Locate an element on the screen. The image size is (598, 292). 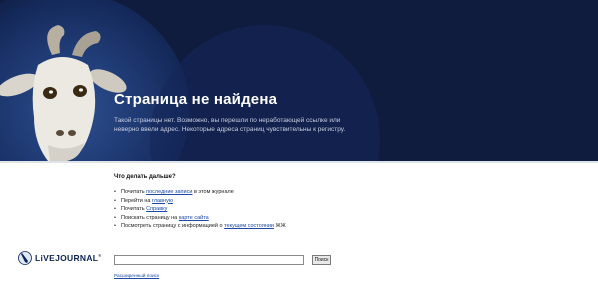
livejournal-logo: LiVEJOURNAL® is located at coordinates (60, 258).